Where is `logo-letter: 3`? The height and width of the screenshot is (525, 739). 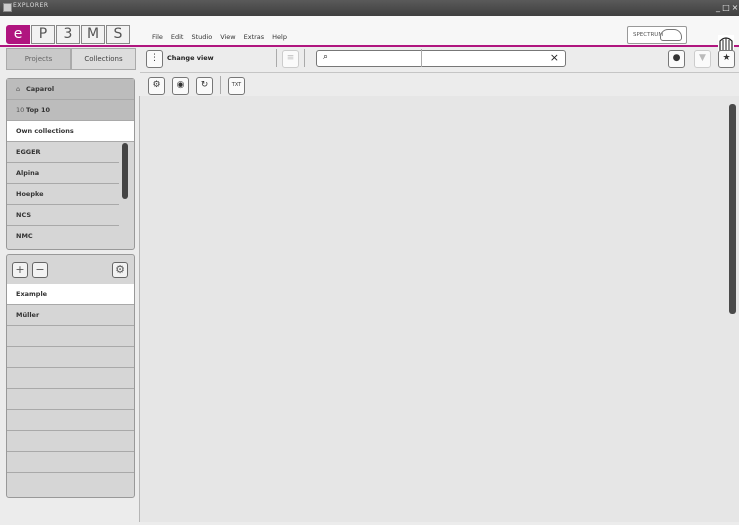 logo-letter: 3 is located at coordinates (68, 34).